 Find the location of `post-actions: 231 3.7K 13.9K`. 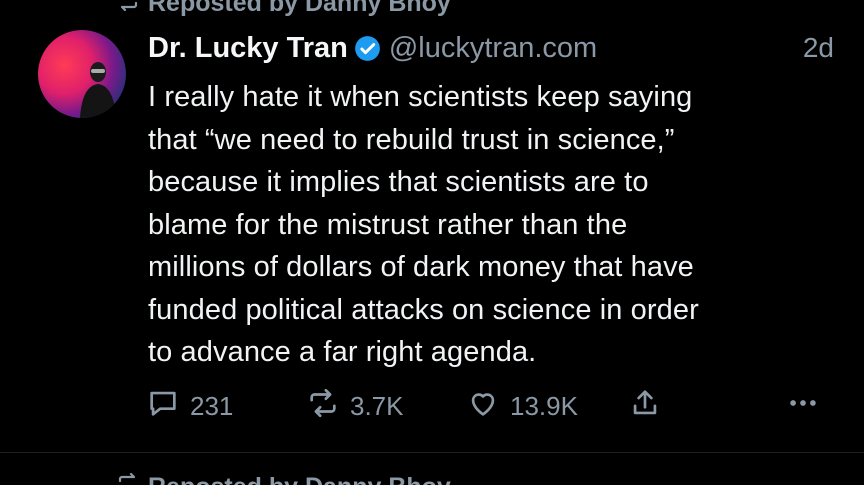

post-actions: 231 3.7K 13.9K is located at coordinates (491, 406).